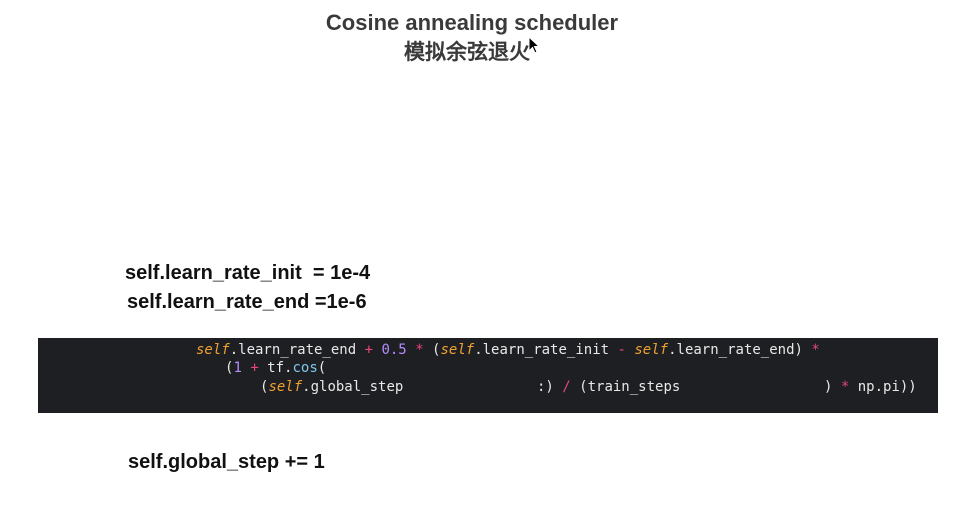 The width and height of the screenshot is (954, 507). I want to click on code-line-2: (1 + tf.cos(, so click(275, 368).